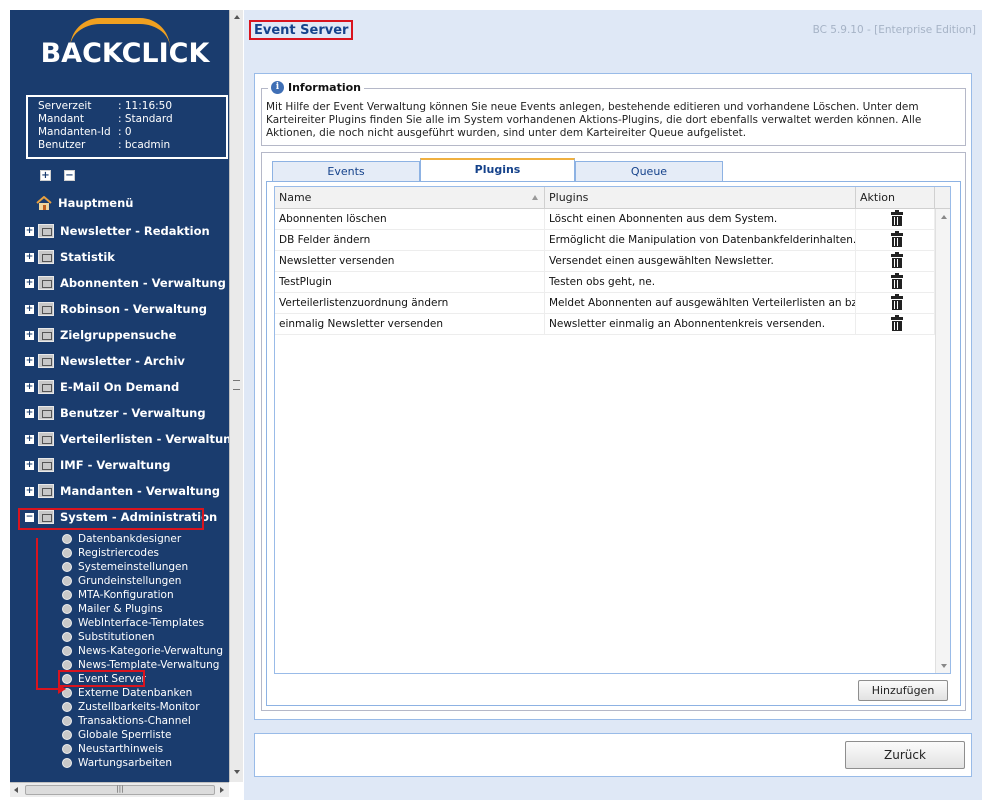  Describe the element at coordinates (151, 651) in the screenshot. I see `subnav-item-label: News-Kategorie-Verwaltung` at that location.